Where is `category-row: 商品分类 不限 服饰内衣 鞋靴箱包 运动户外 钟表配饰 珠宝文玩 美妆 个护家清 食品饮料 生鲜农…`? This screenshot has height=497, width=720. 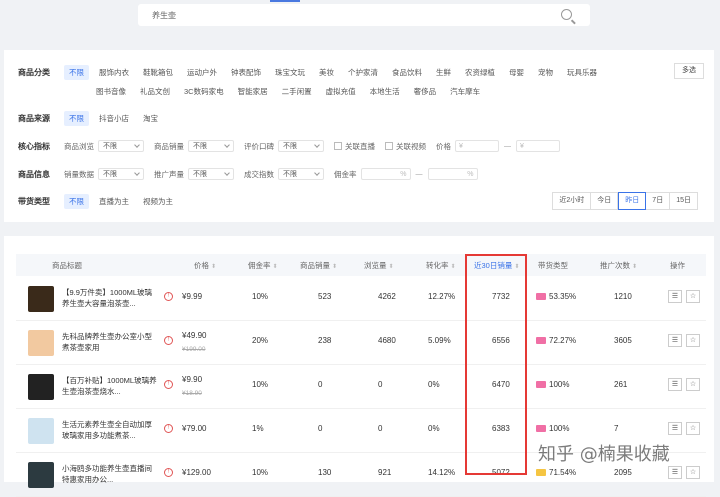 category-row: 商品分类 不限 服饰内衣 鞋靴箱包 运动户外 钟表配饰 珠宝文玩 美妆 个护家清 食品饮料 生鲜农… is located at coordinates (305, 72).